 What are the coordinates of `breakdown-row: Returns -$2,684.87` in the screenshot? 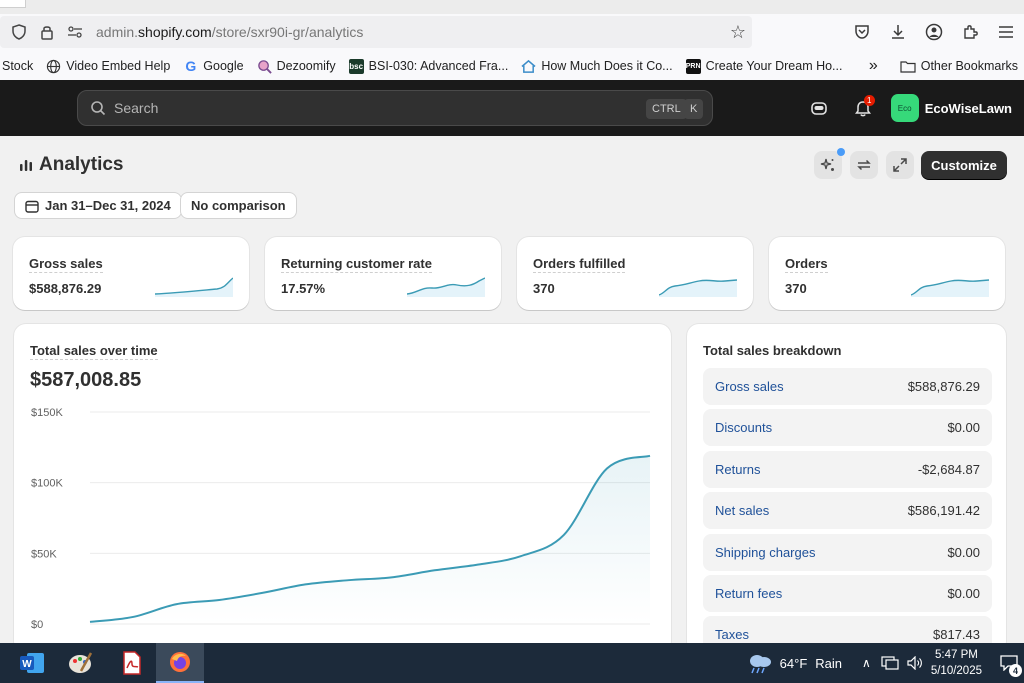 It's located at (847, 469).